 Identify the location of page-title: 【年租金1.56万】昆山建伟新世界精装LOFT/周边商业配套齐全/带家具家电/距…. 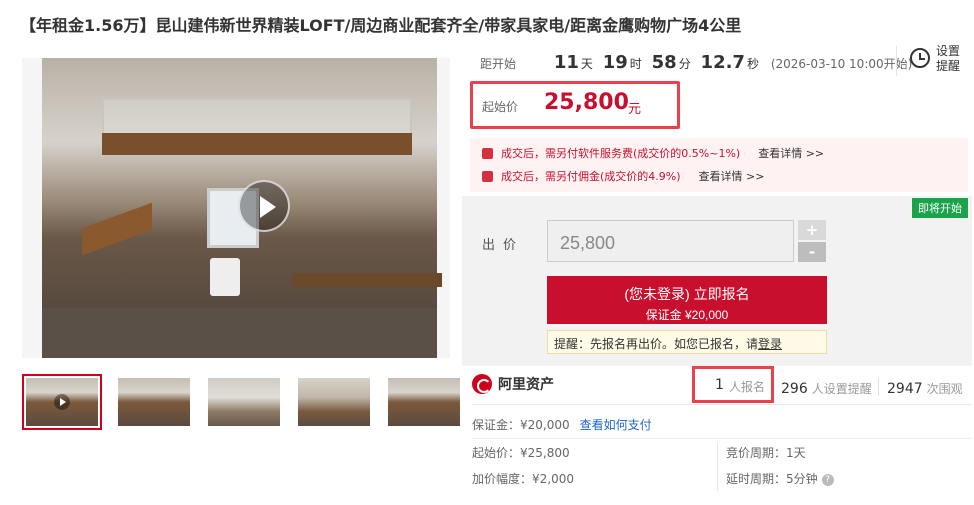
(381, 25).